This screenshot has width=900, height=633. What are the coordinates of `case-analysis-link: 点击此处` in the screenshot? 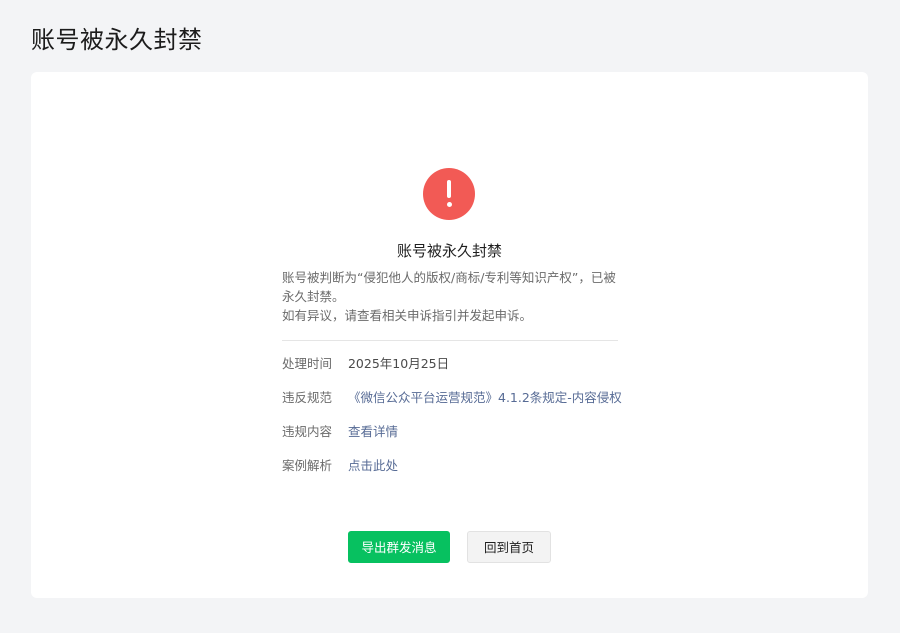 It's located at (373, 466).